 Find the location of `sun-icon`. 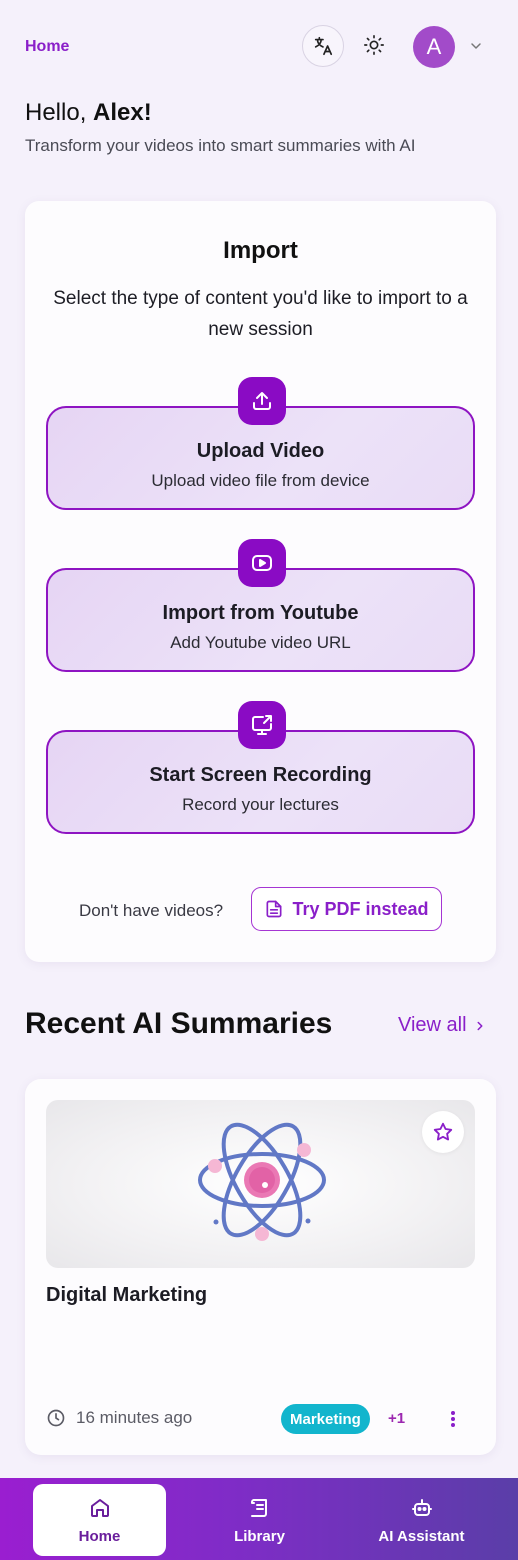

sun-icon is located at coordinates (374, 45).